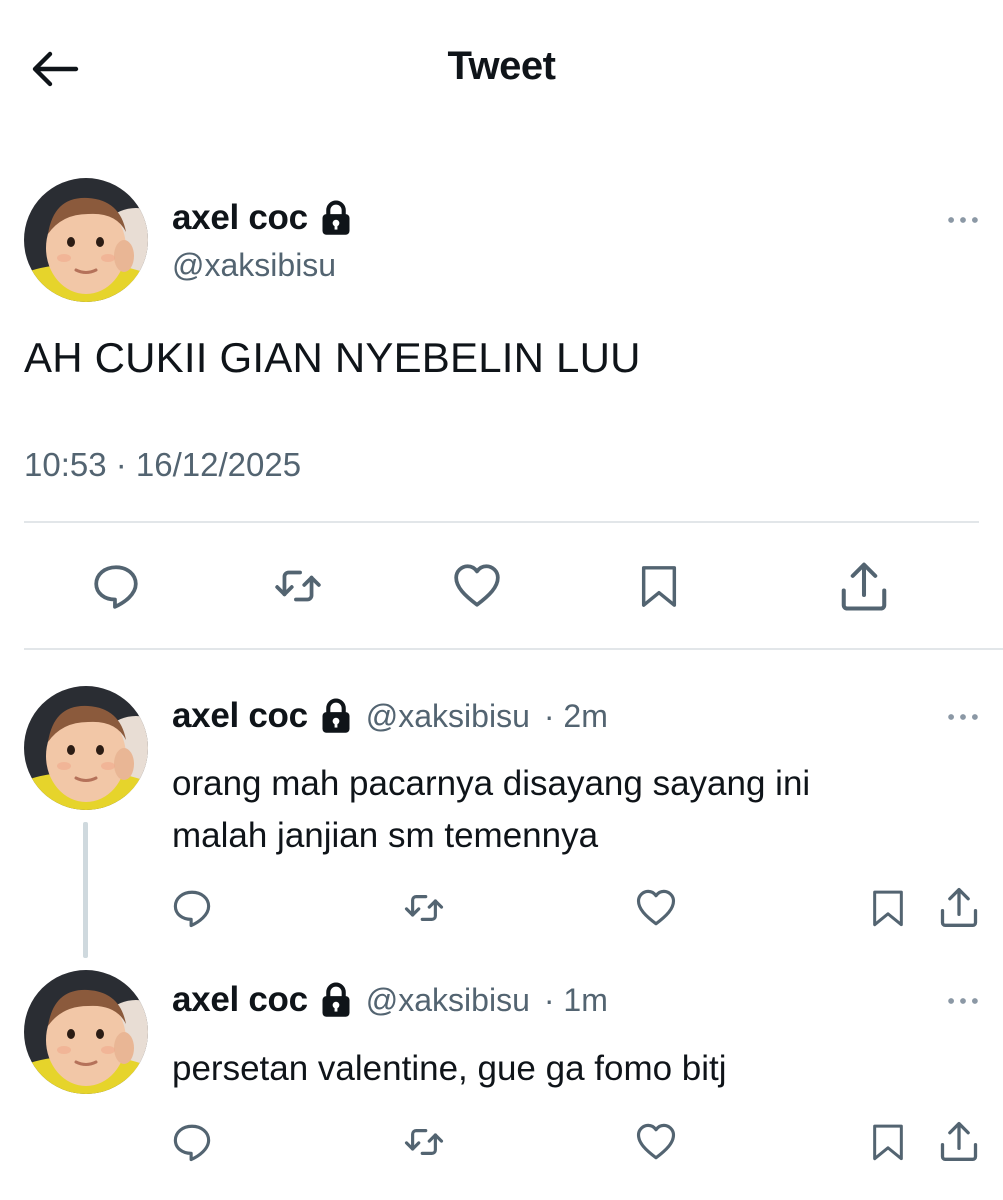 This screenshot has width=1003, height=1200. Describe the element at coordinates (576, 1000) in the screenshot. I see `reply-time: · 1m` at that location.